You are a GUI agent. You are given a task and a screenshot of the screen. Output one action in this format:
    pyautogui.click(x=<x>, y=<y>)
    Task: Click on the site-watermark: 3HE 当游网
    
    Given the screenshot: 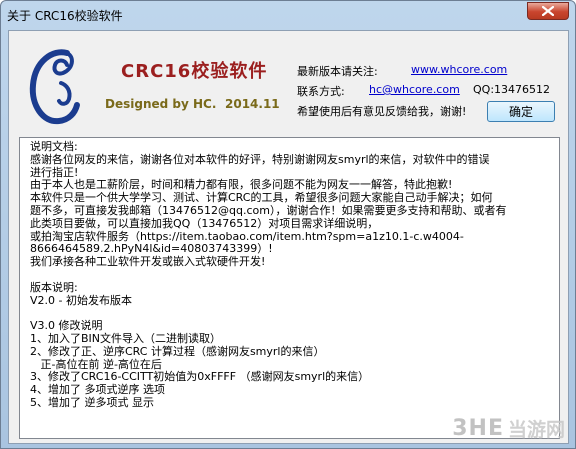 What is the action you would take?
    pyautogui.click(x=508, y=428)
    